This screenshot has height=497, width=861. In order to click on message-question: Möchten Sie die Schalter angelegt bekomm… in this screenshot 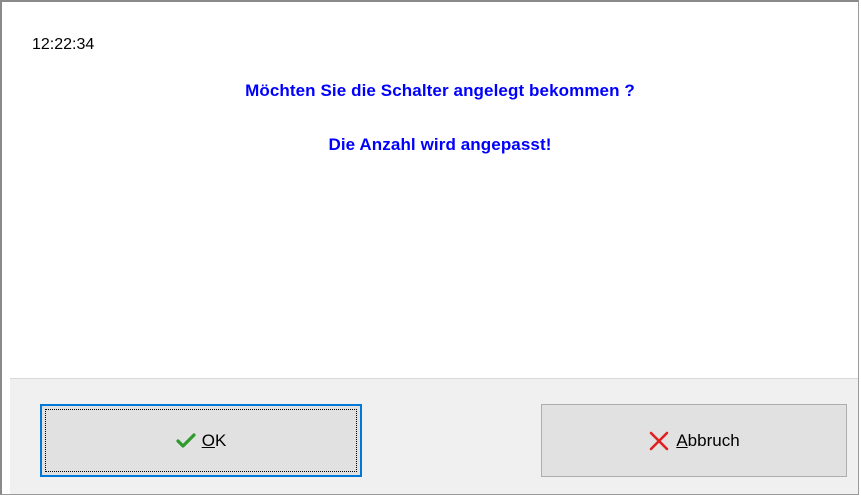, I will do `click(440, 90)`.